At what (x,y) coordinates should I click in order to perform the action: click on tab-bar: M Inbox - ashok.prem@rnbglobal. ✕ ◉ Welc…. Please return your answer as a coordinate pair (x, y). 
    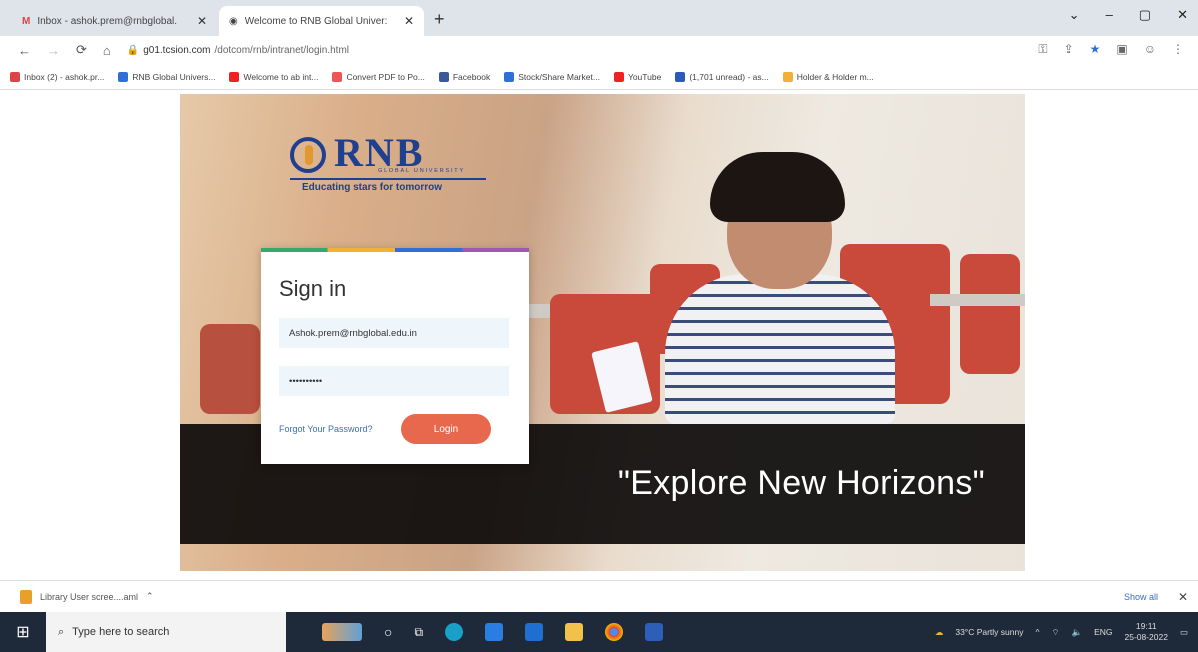
    Looking at the image, I should click on (599, 18).